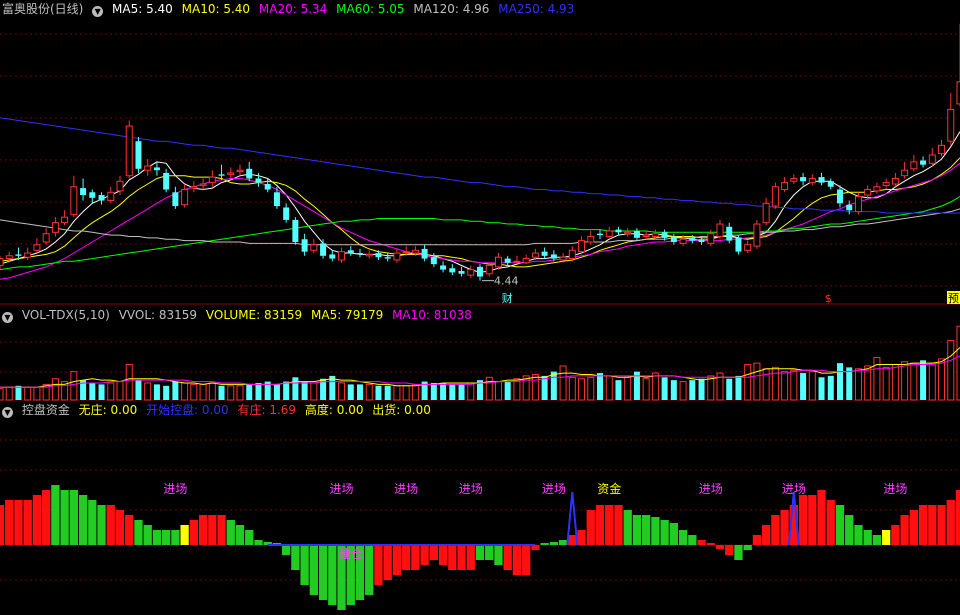 The width and height of the screenshot is (960, 615). What do you see at coordinates (187, 410) in the screenshot?
I see `legend-start-control: 开始控盘: 0.00` at bounding box center [187, 410].